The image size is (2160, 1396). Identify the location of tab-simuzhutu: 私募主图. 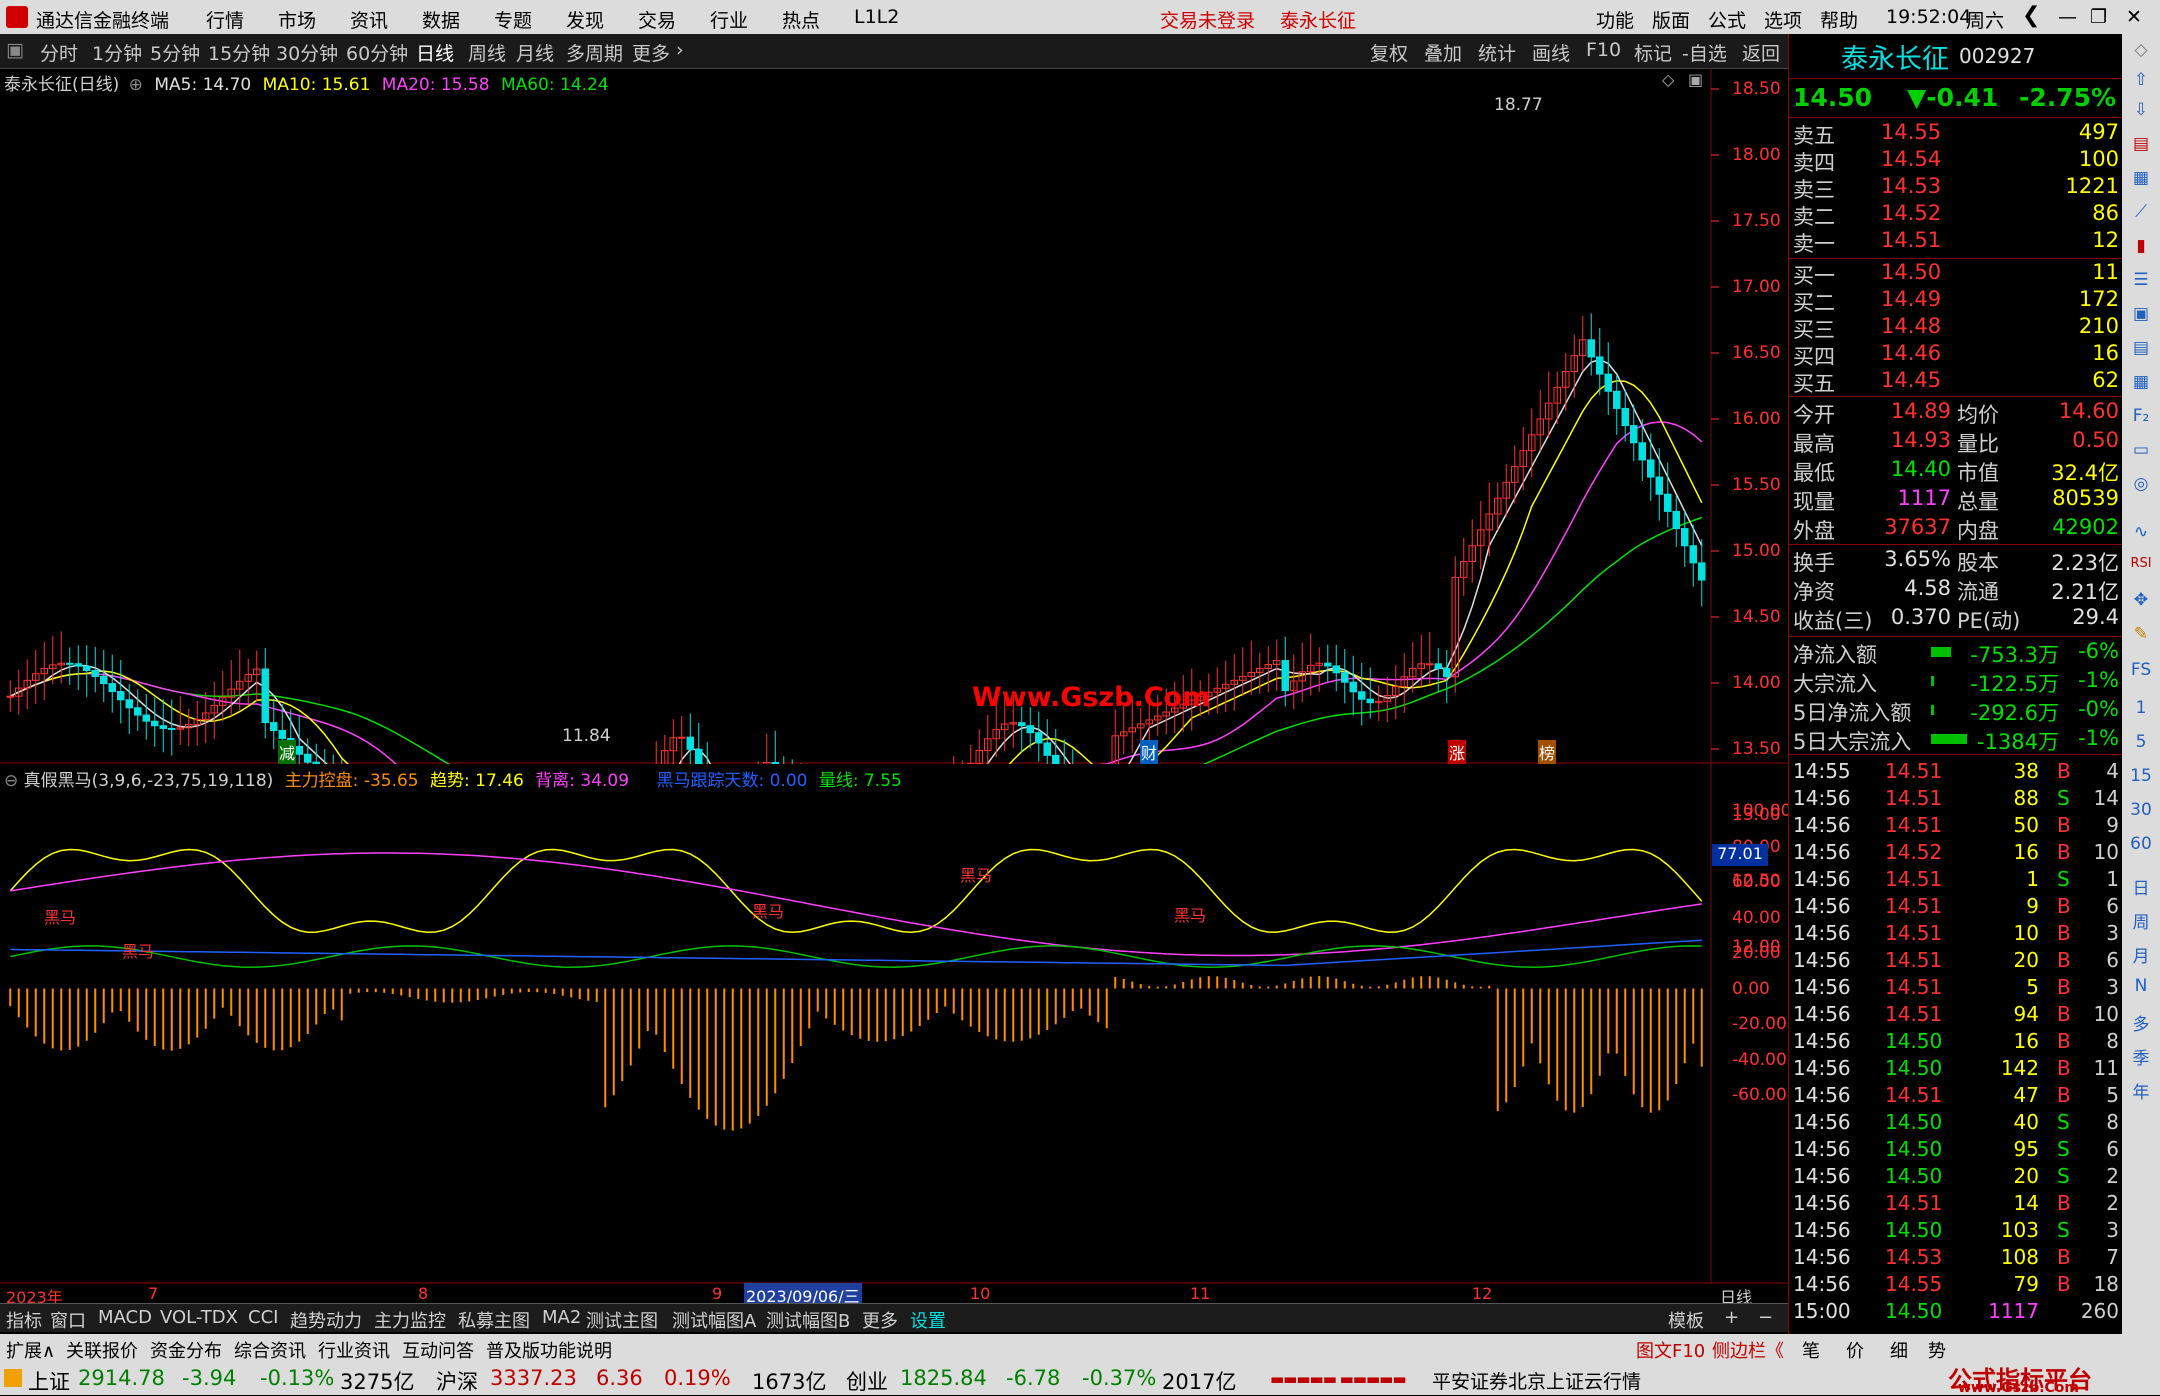
(494, 1320).